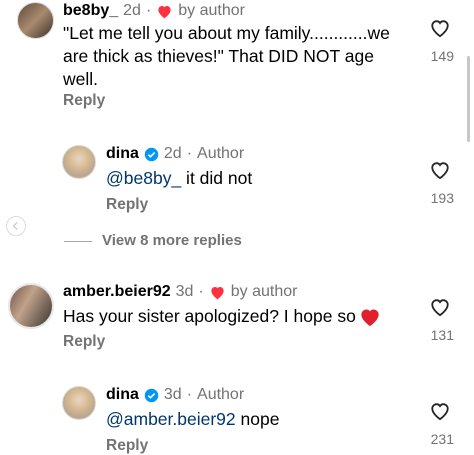 The width and height of the screenshot is (474, 455). I want to click on comment-text: @amber.beier92 nope, so click(192, 419).